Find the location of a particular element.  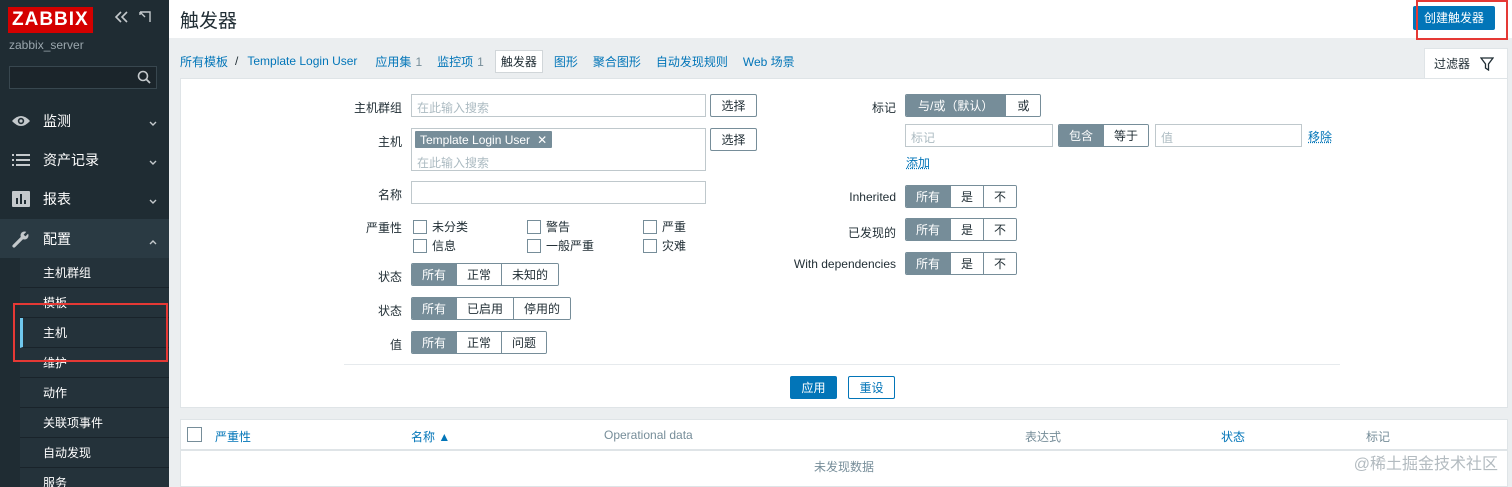

nav-configuration-label: 配置 is located at coordinates (57, 238).